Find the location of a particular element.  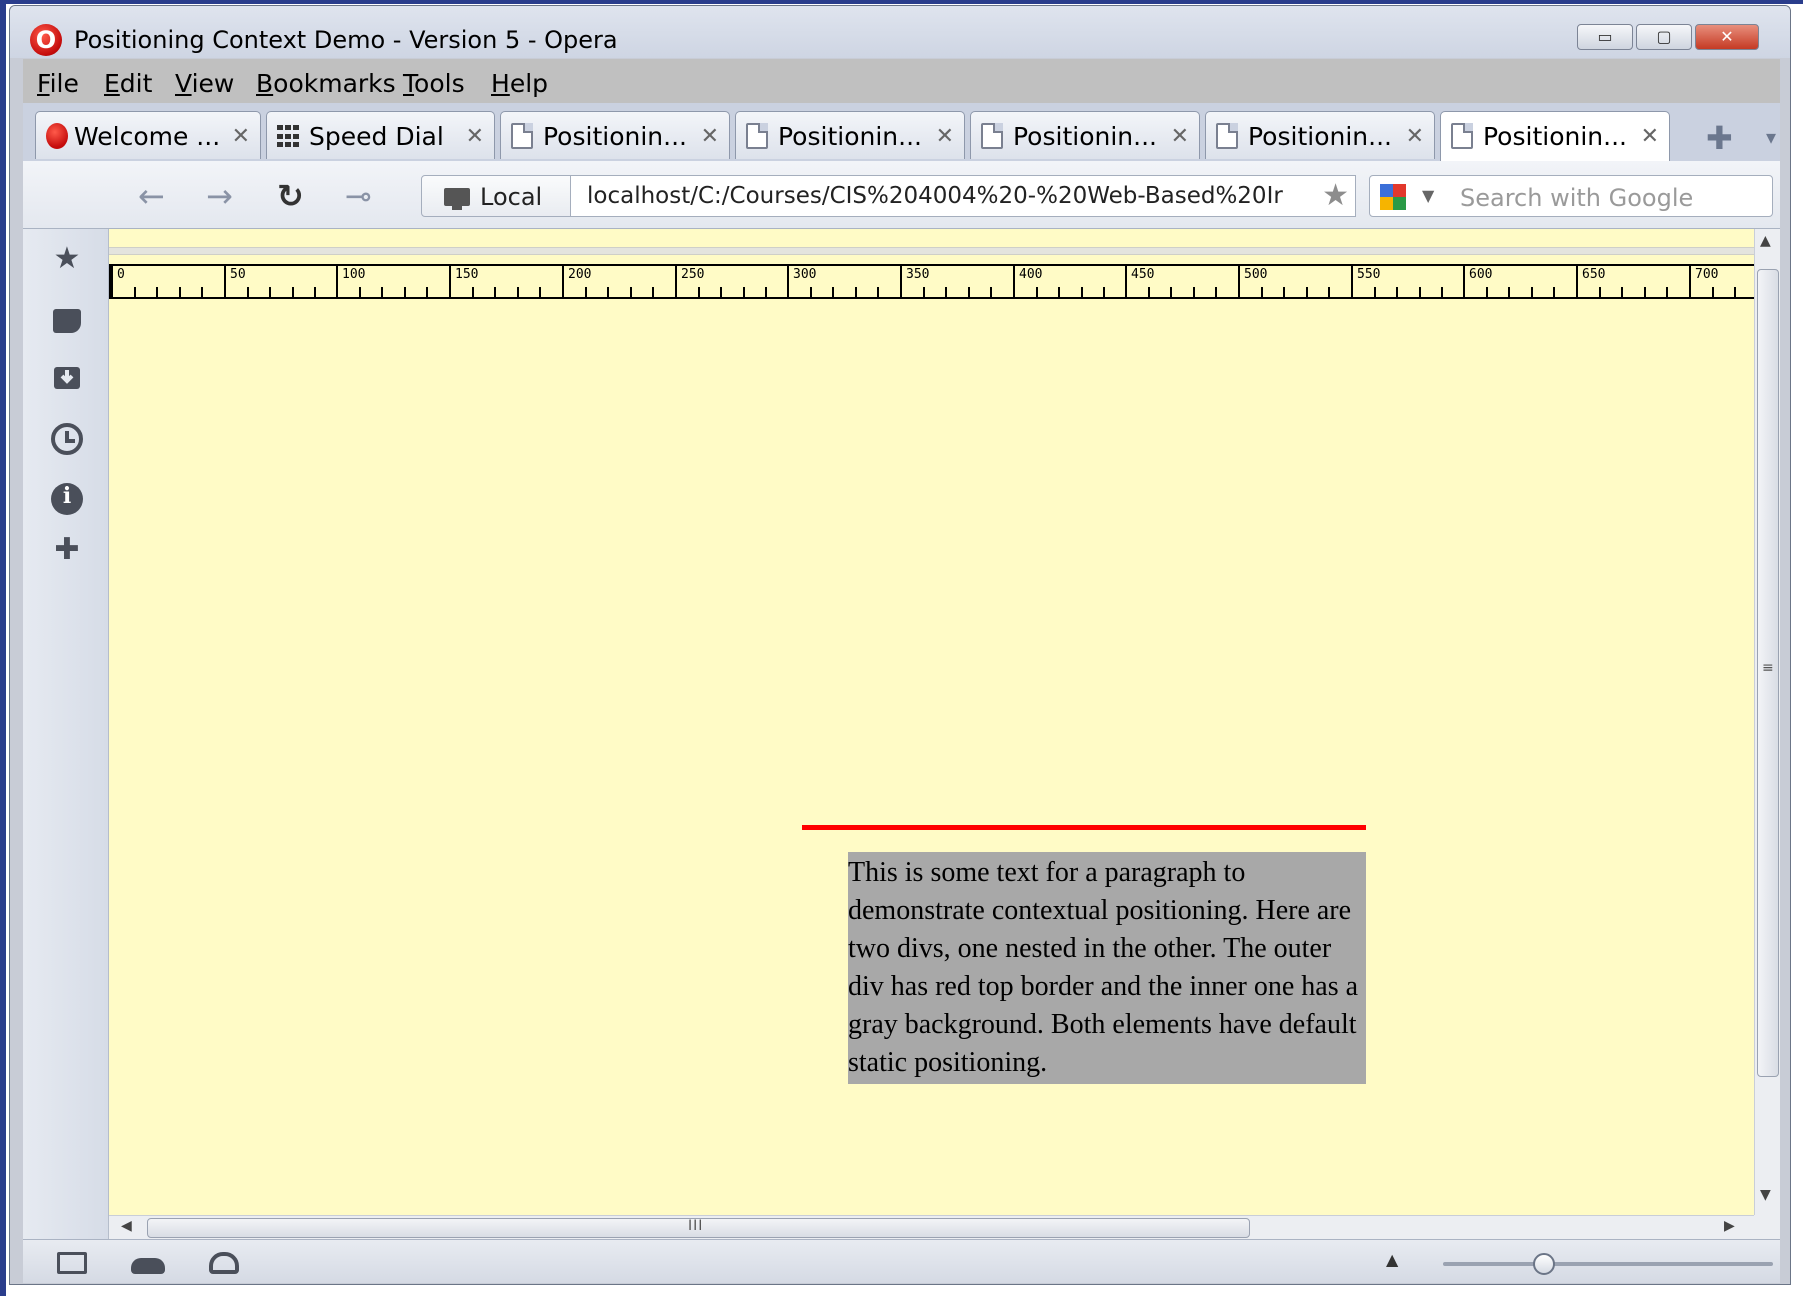

forward-icon: → is located at coordinates (219, 196).